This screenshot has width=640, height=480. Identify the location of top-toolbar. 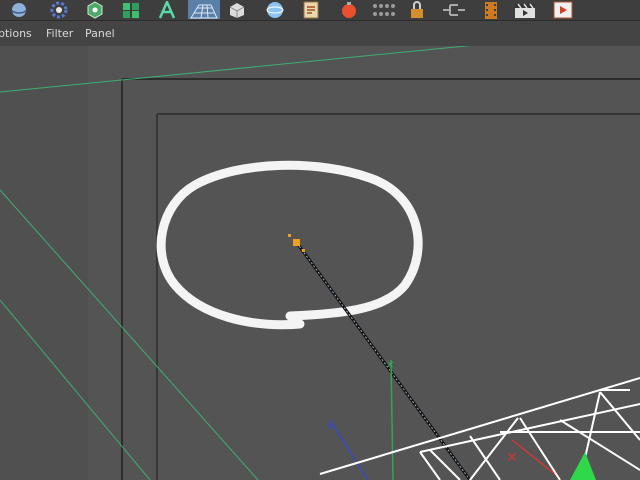
(320, 10).